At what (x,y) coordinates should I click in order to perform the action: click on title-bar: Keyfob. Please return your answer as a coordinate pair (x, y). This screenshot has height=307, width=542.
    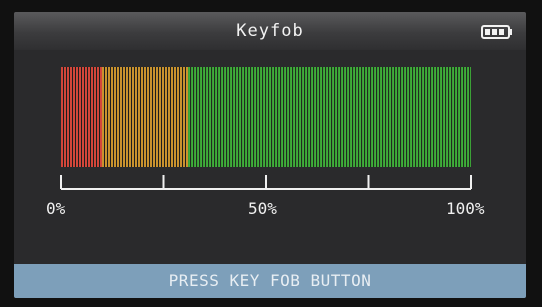
    Looking at the image, I should click on (270, 31).